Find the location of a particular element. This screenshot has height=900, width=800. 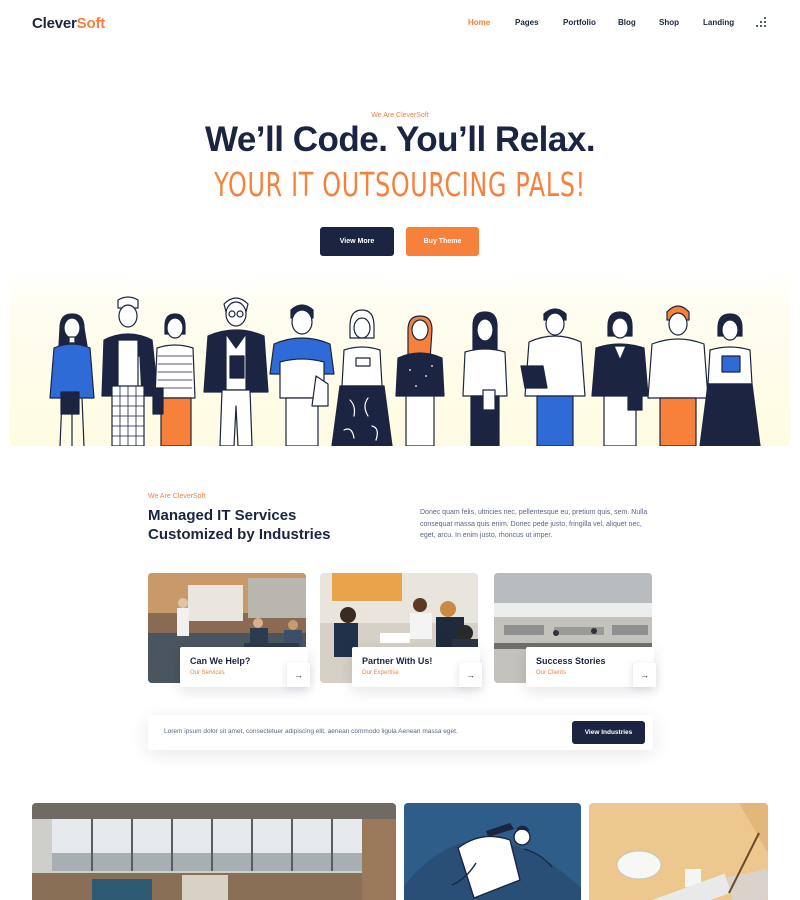

service-card-success-title: Success Stories is located at coordinates (571, 661).